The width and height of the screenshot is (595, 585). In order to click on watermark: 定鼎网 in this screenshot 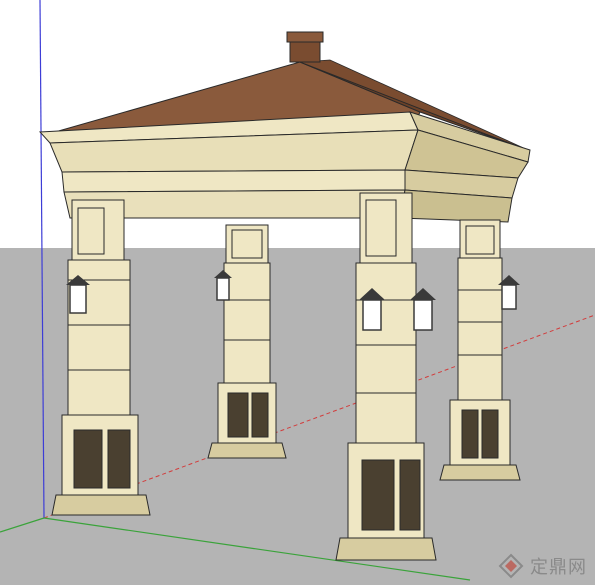, I will do `click(542, 566)`.